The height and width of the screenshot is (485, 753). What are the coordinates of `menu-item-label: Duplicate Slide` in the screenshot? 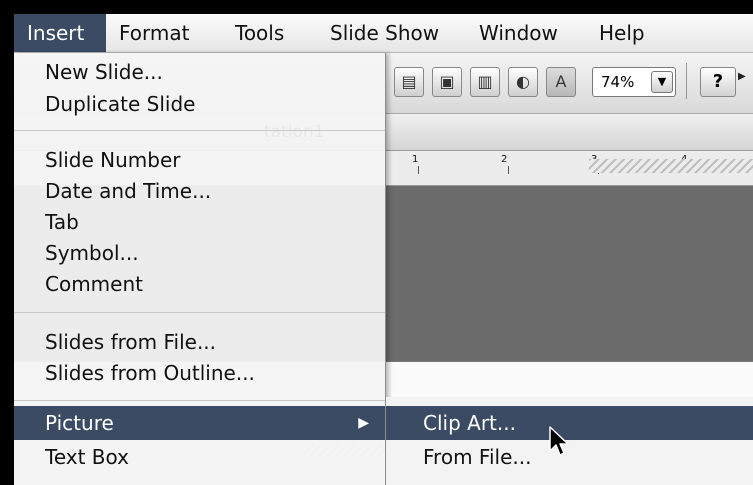 It's located at (120, 104).